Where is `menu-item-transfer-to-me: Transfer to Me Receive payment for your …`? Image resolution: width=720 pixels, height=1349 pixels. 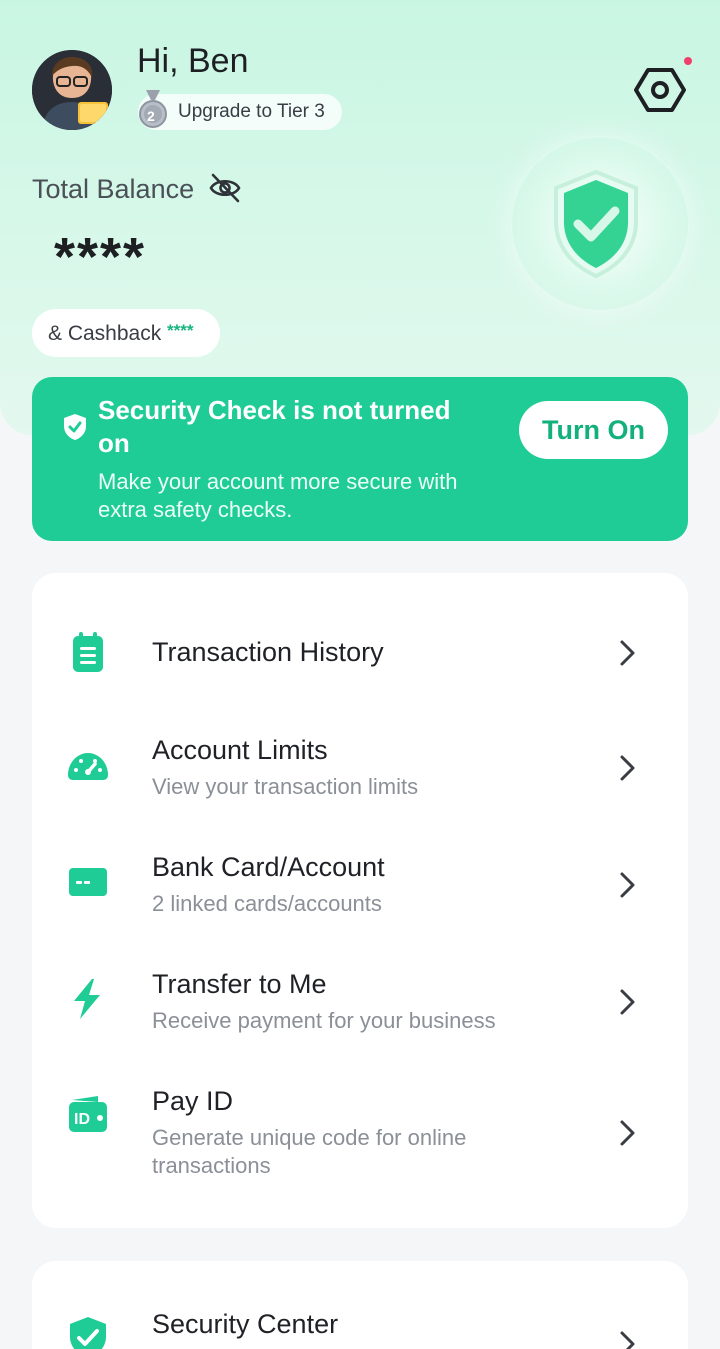 menu-item-transfer-to-me: Transfer to Me Receive payment for your … is located at coordinates (360, 1002).